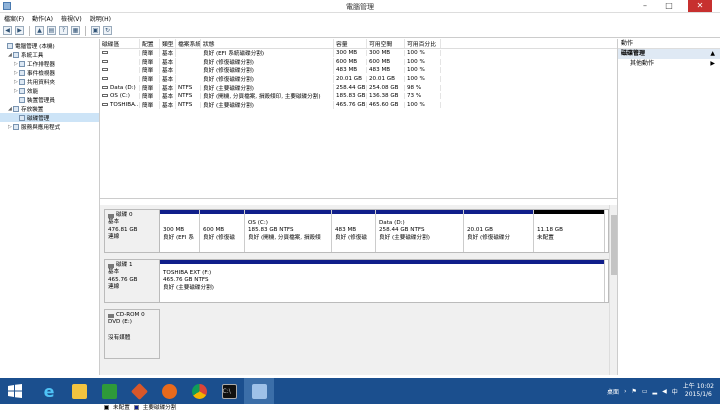  I want to click on disk-label: 磁碟 0 基本 476.81 GB 連線, so click(132, 231).